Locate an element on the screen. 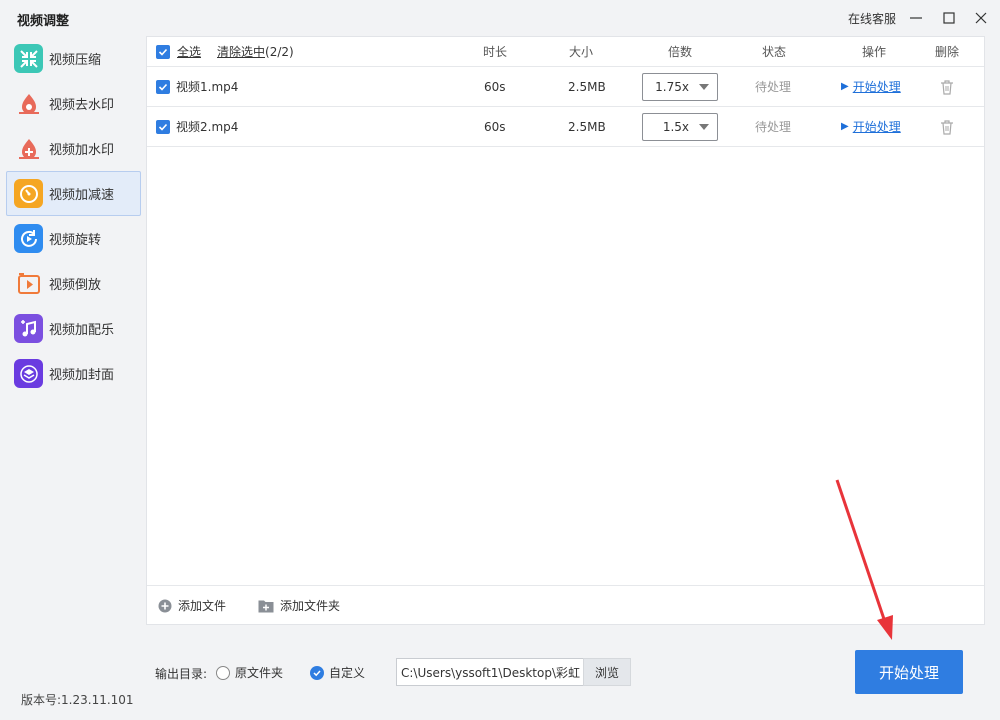 This screenshot has width=1000, height=720. col-size: 大小 is located at coordinates (581, 52).